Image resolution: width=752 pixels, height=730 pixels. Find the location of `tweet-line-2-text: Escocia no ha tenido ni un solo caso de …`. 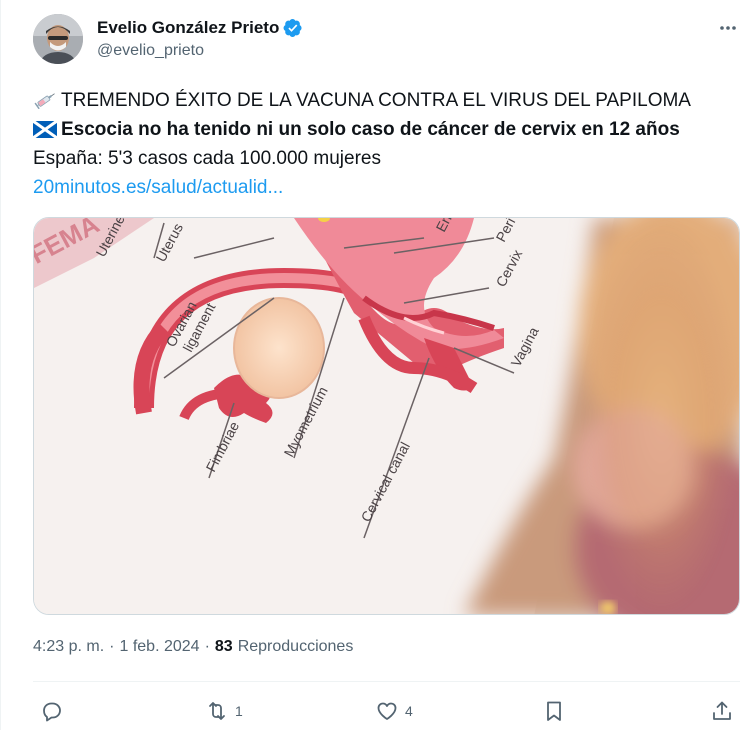

tweet-line-2-text: Escocia no ha tenido ni un solo caso de … is located at coordinates (370, 129).